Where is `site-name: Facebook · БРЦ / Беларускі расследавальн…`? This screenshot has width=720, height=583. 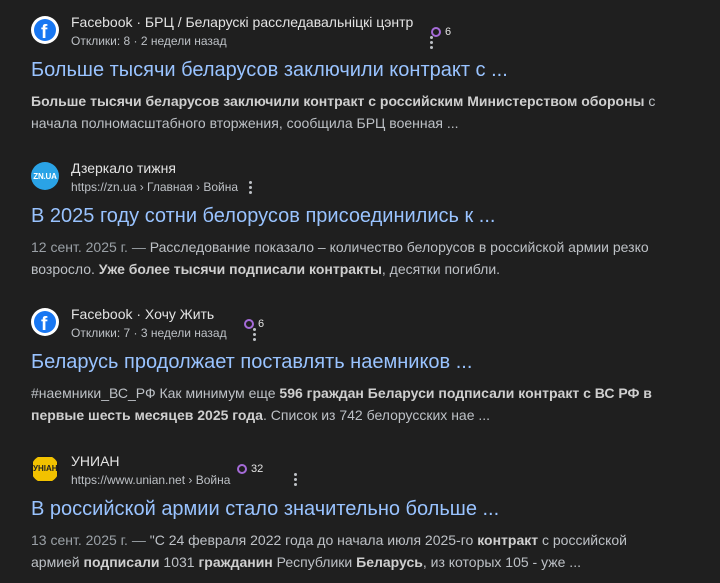
site-name: Facebook · БРЦ / Беларускі расследавальн… is located at coordinates (242, 22).